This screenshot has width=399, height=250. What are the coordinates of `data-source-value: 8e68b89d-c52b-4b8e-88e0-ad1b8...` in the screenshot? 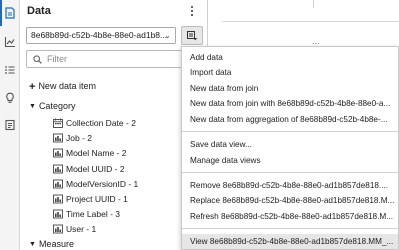 It's located at (99, 35).